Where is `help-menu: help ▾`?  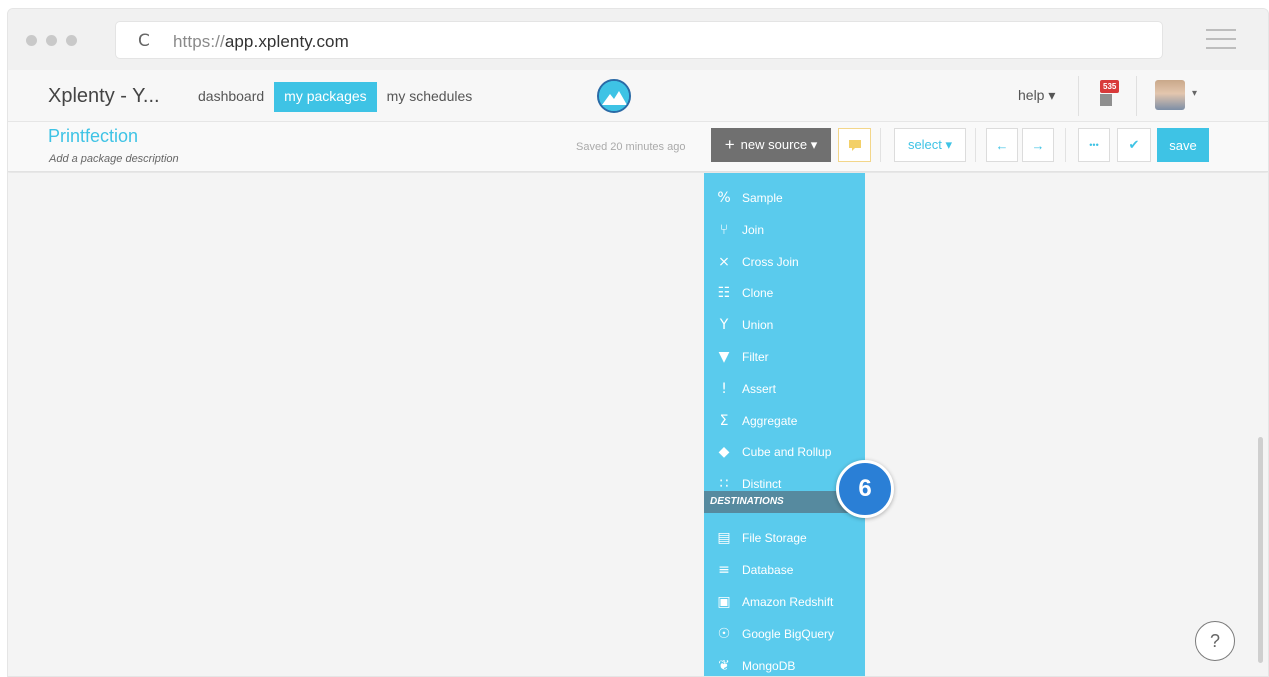
help-menu: help ▾ is located at coordinates (1036, 95).